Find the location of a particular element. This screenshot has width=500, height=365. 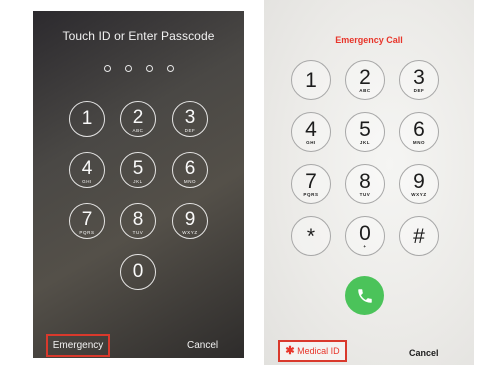

phone-icon is located at coordinates (364, 295).